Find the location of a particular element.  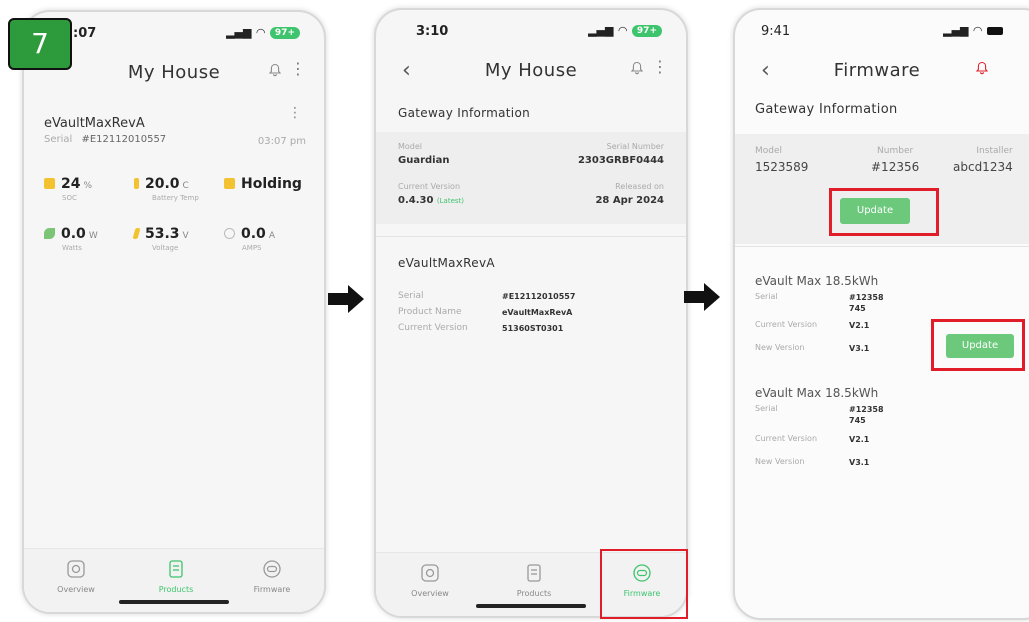

metric-label: Battery Temp is located at coordinates (175, 198).